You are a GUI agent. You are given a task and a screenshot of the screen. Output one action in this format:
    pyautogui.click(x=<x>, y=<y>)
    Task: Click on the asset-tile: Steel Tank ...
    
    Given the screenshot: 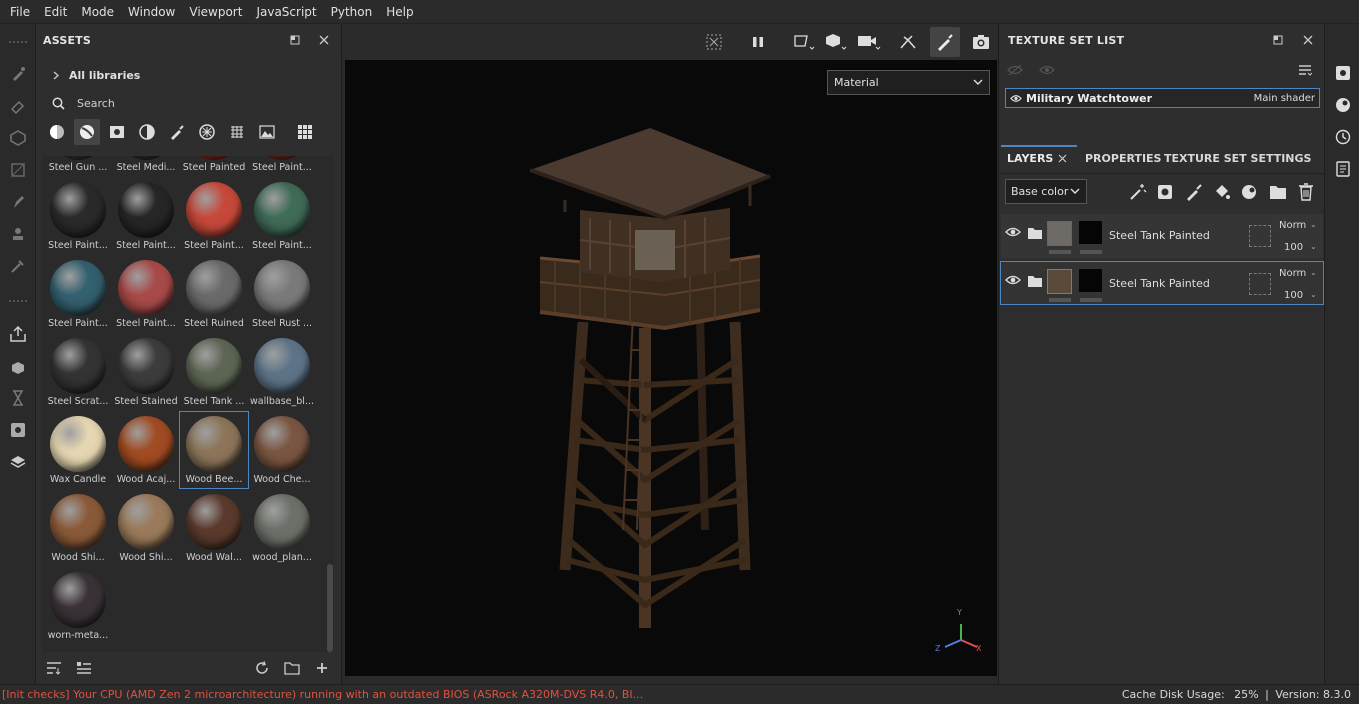 What is the action you would take?
    pyautogui.click(x=214, y=372)
    